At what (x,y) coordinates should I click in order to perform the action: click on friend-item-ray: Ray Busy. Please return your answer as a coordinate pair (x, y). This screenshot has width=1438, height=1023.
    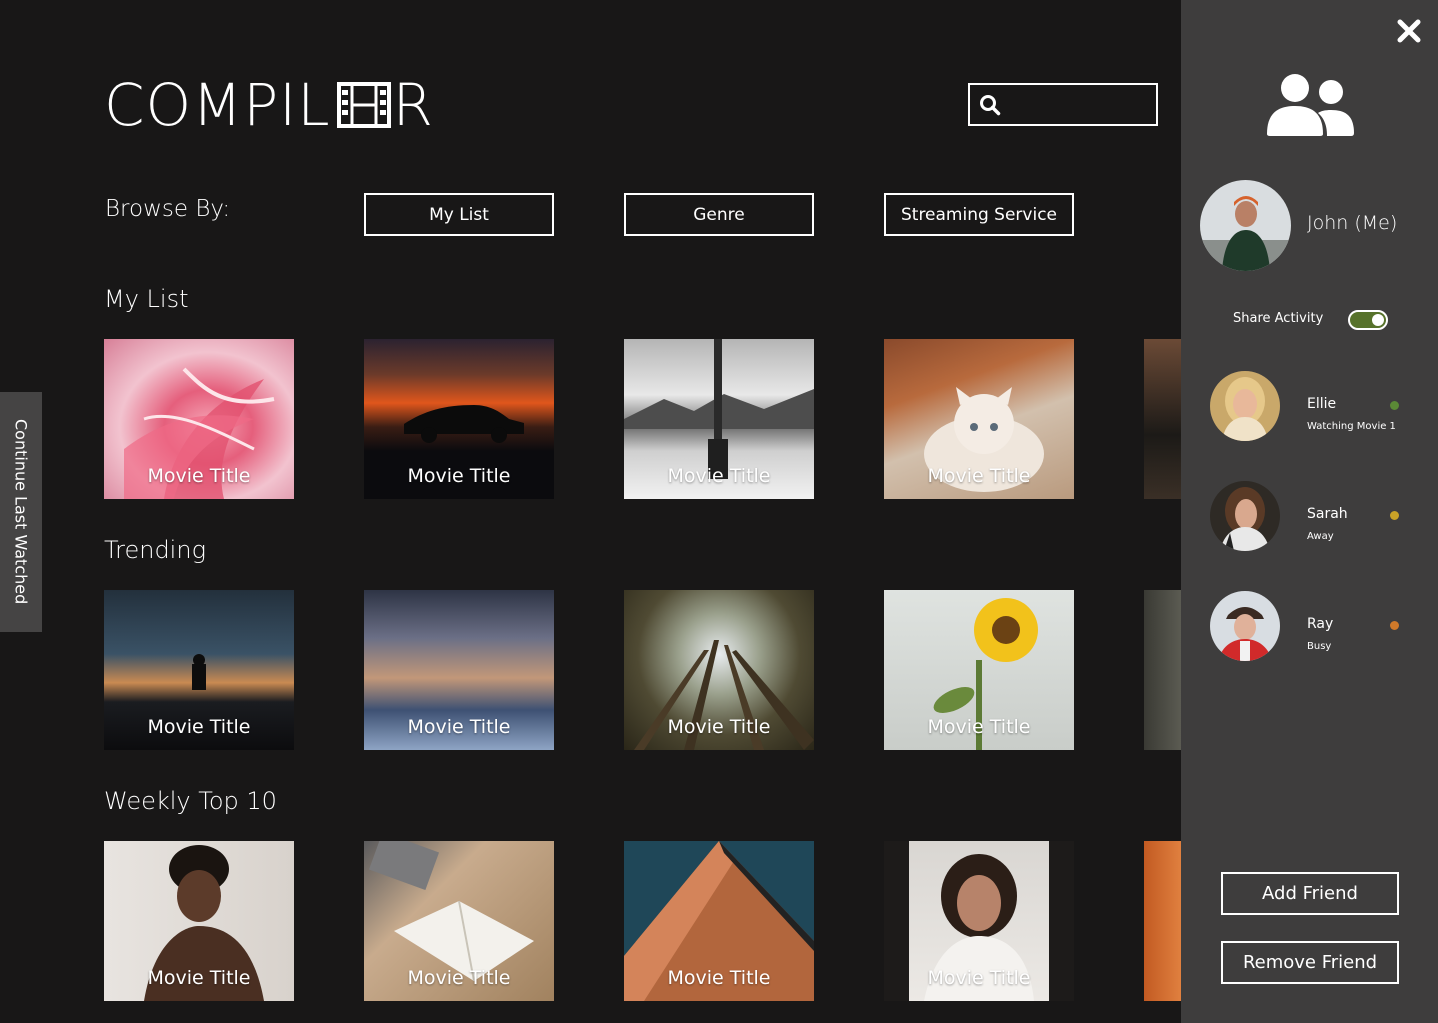
    Looking at the image, I should click on (1310, 626).